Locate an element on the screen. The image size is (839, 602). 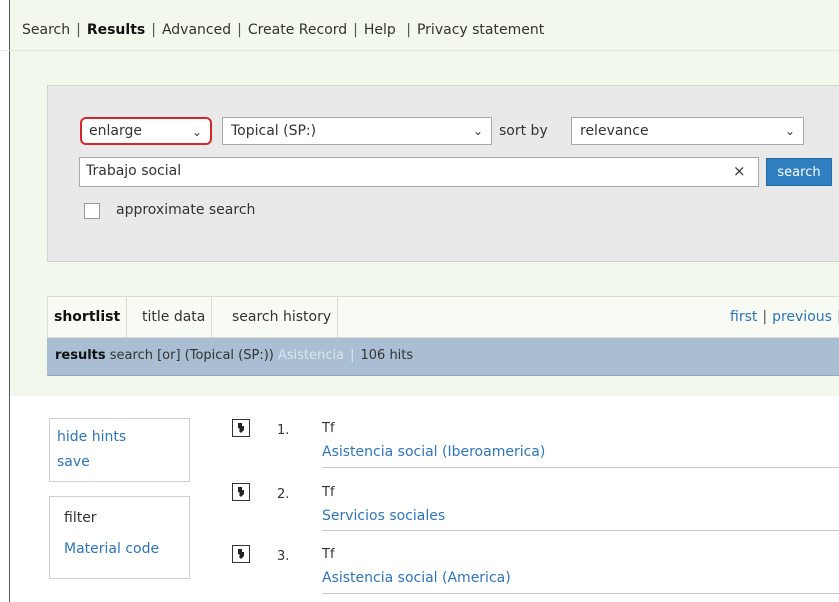
search-button: search is located at coordinates (799, 172).